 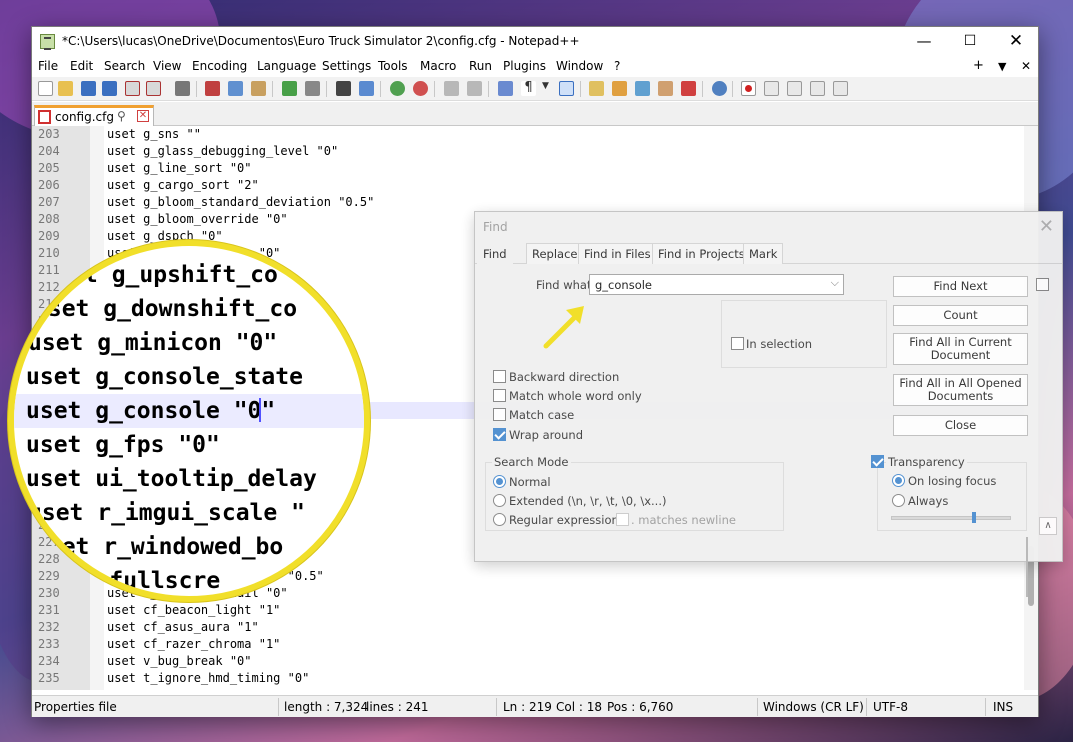 I want to click on match-whole-word-checkbox, so click(x=499, y=395).